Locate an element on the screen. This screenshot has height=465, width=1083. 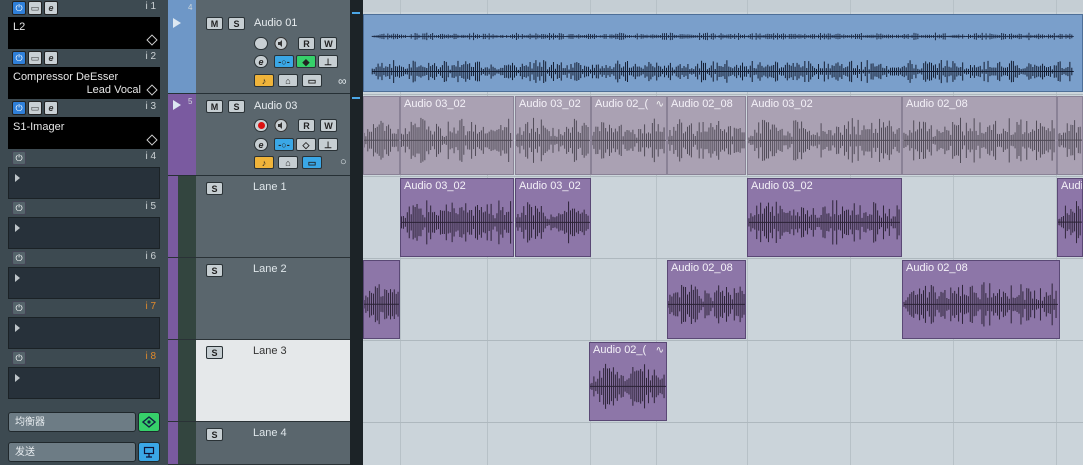
lane-3: S Lane 3 is located at coordinates (259, 381).